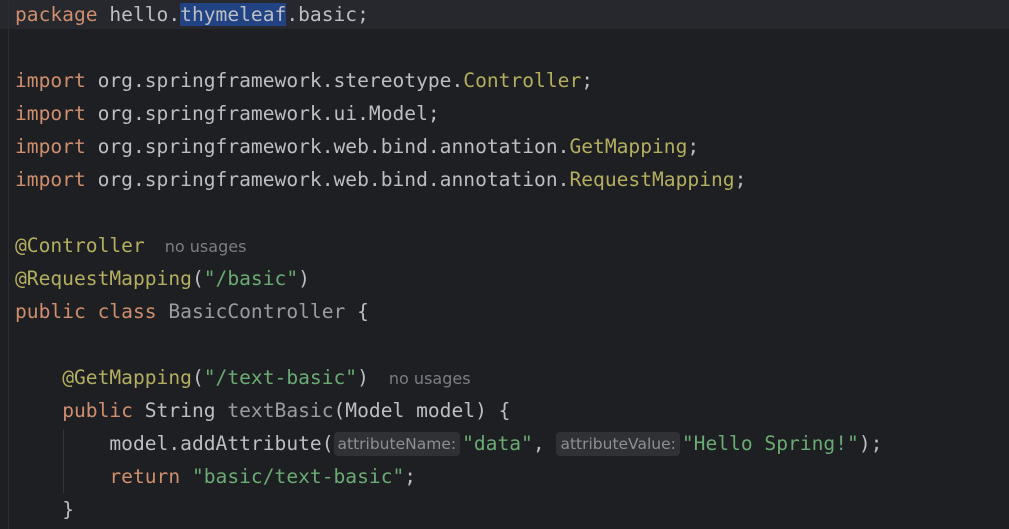 This screenshot has width=1009, height=529. What do you see at coordinates (68, 509) in the screenshot?
I see `close-brace: }` at bounding box center [68, 509].